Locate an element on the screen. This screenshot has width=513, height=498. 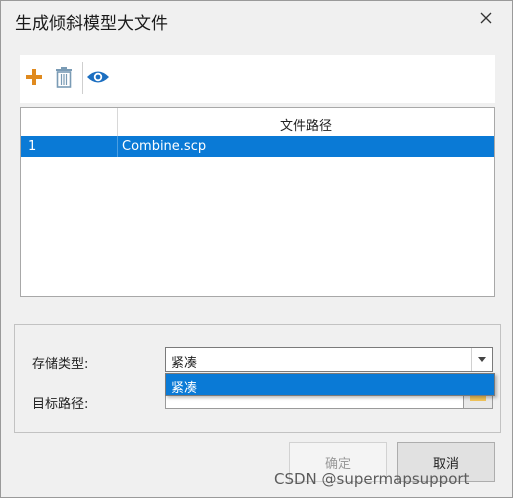
table-row: 1 Combine.scp is located at coordinates (257, 146).